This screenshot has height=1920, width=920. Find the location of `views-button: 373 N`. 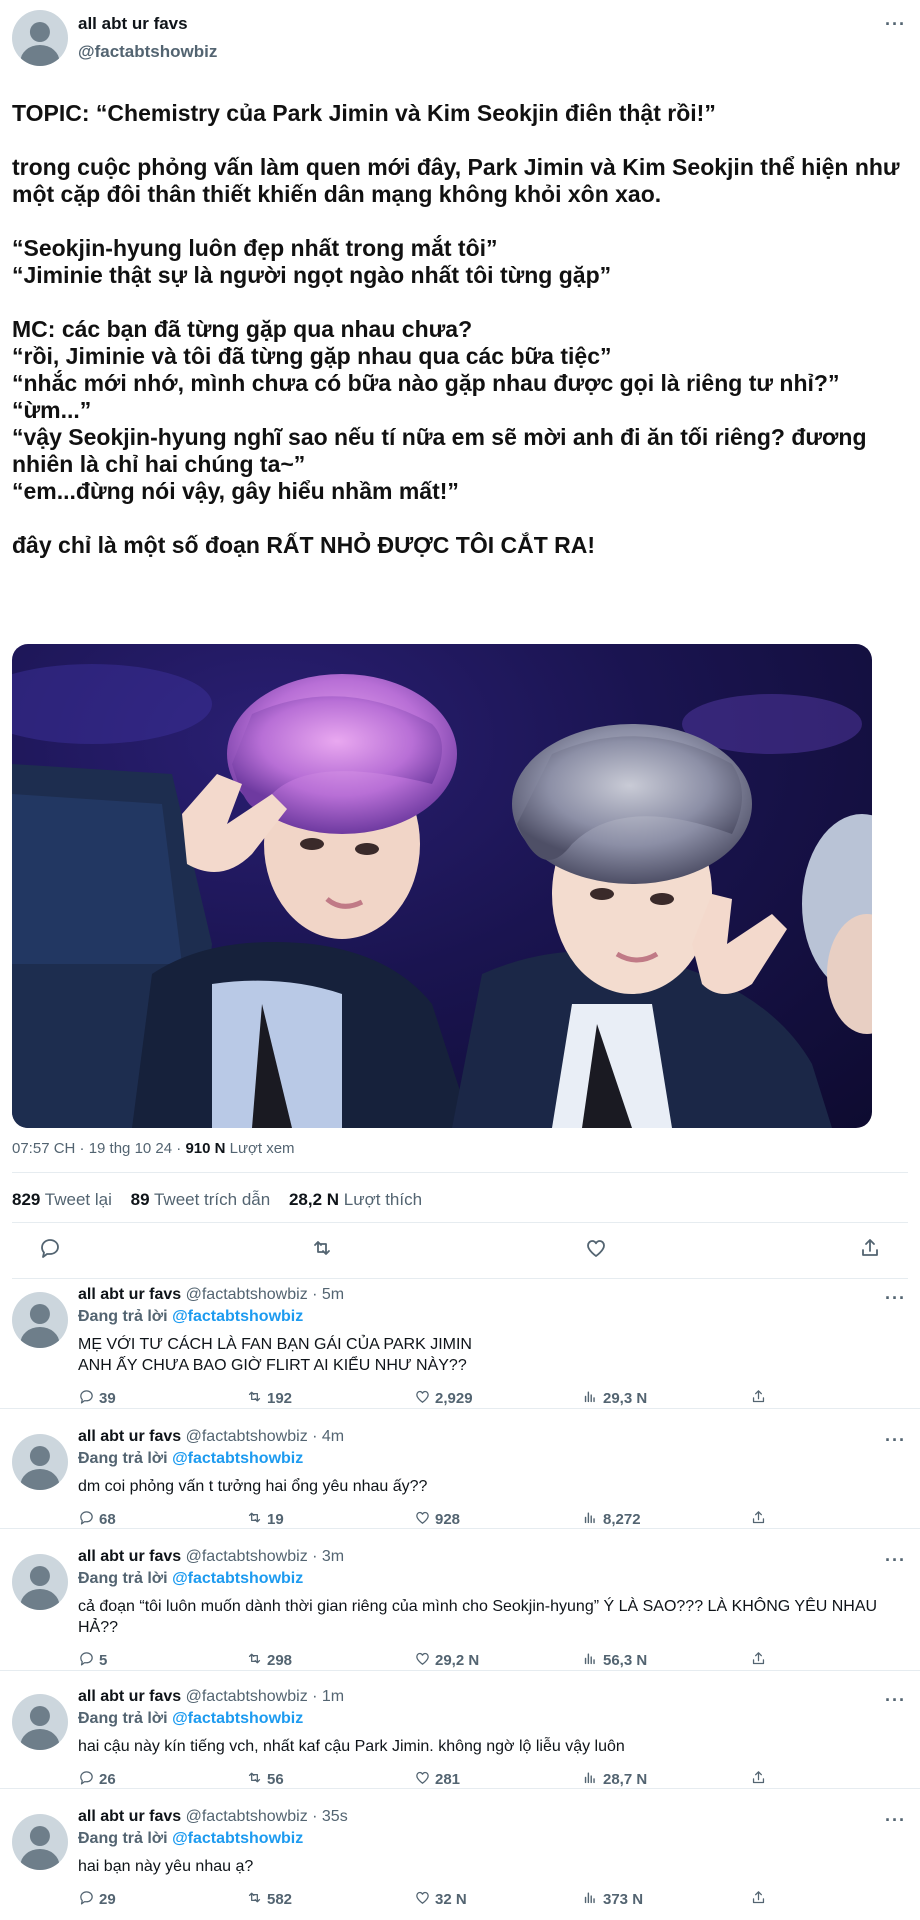

views-button: 373 N is located at coordinates (612, 1899).